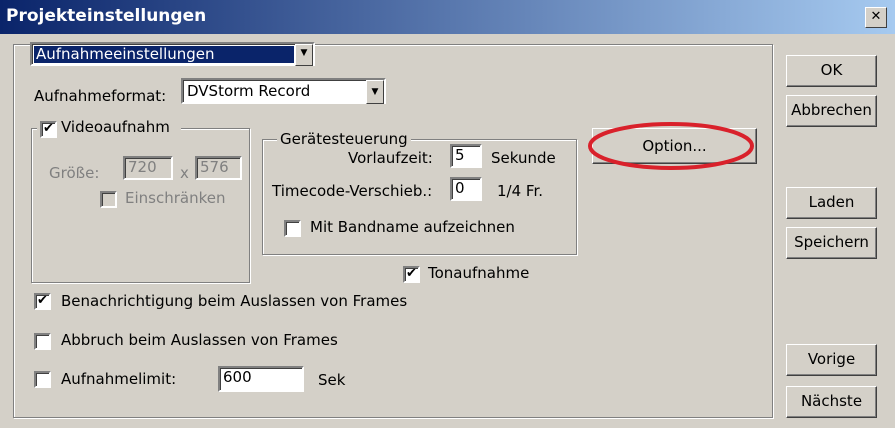 Image resolution: width=895 pixels, height=428 pixels. Describe the element at coordinates (831, 203) in the screenshot. I see `laden-button: Laden` at that location.